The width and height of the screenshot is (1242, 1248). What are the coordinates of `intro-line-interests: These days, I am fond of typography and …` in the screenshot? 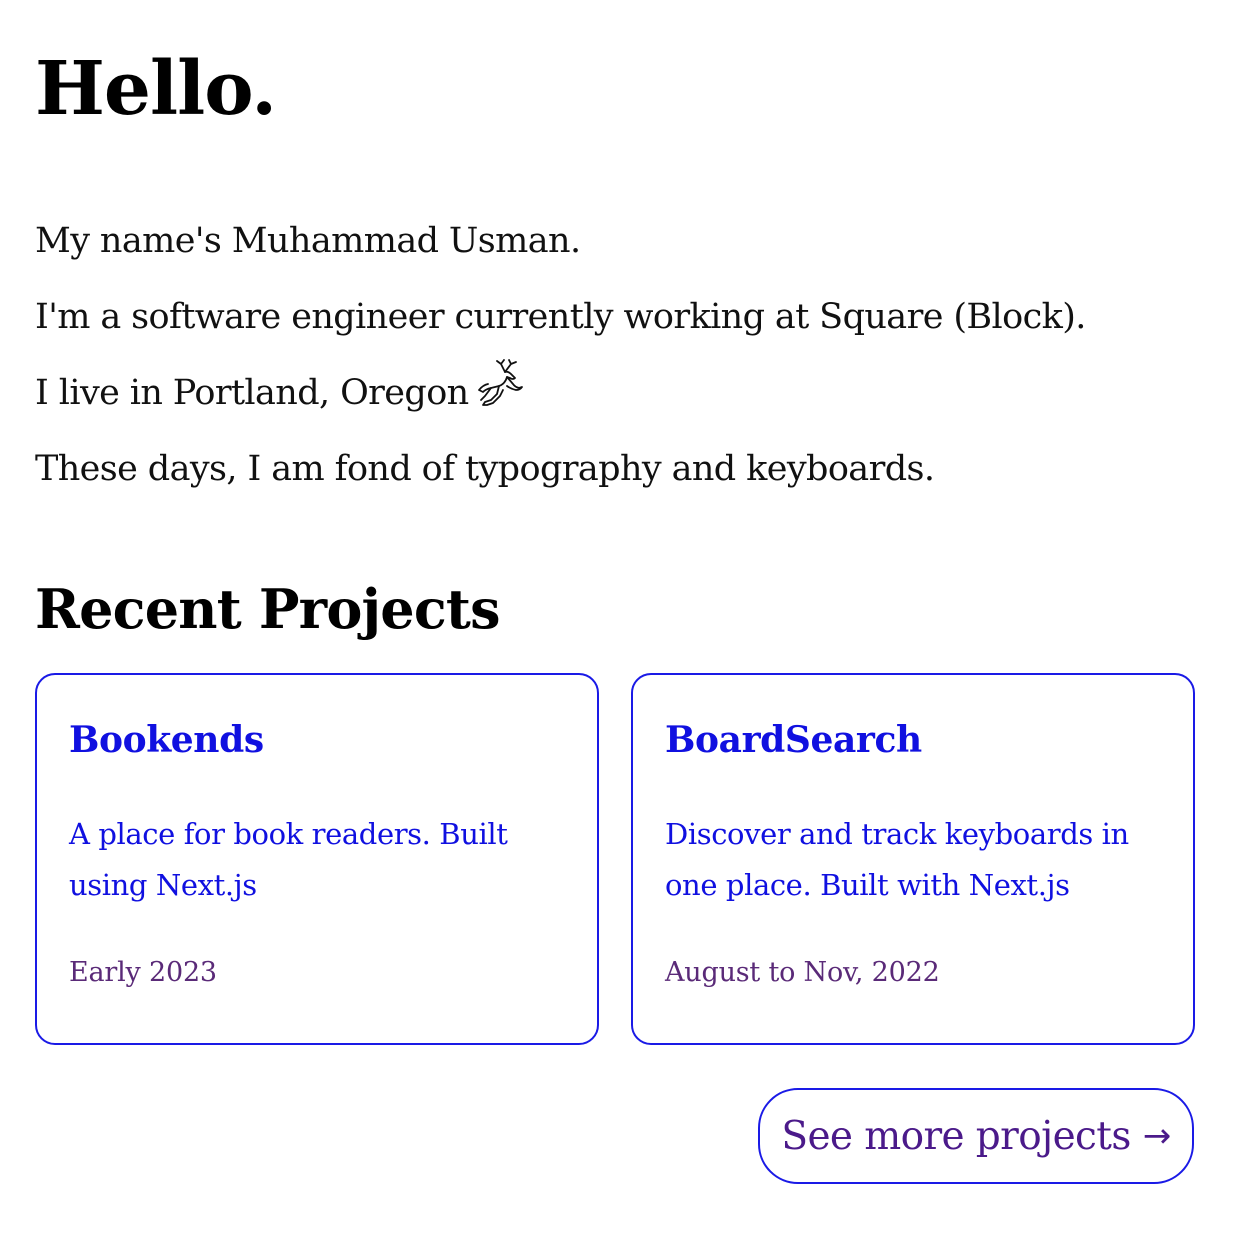 It's located at (560, 469).